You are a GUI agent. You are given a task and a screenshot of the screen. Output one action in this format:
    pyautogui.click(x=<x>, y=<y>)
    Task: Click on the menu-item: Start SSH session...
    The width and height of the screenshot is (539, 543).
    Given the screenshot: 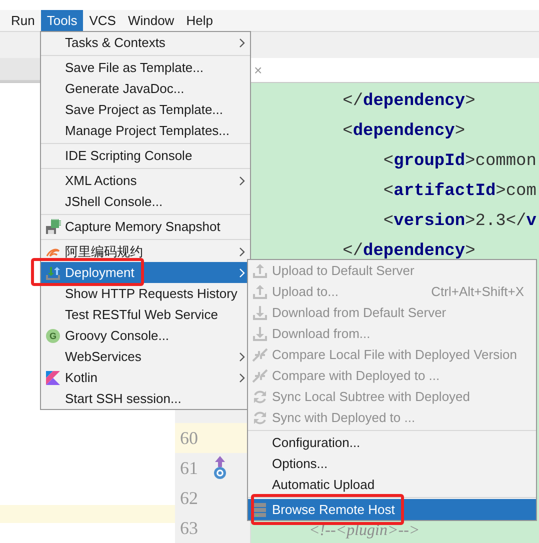 What is the action you would take?
    pyautogui.click(x=145, y=398)
    